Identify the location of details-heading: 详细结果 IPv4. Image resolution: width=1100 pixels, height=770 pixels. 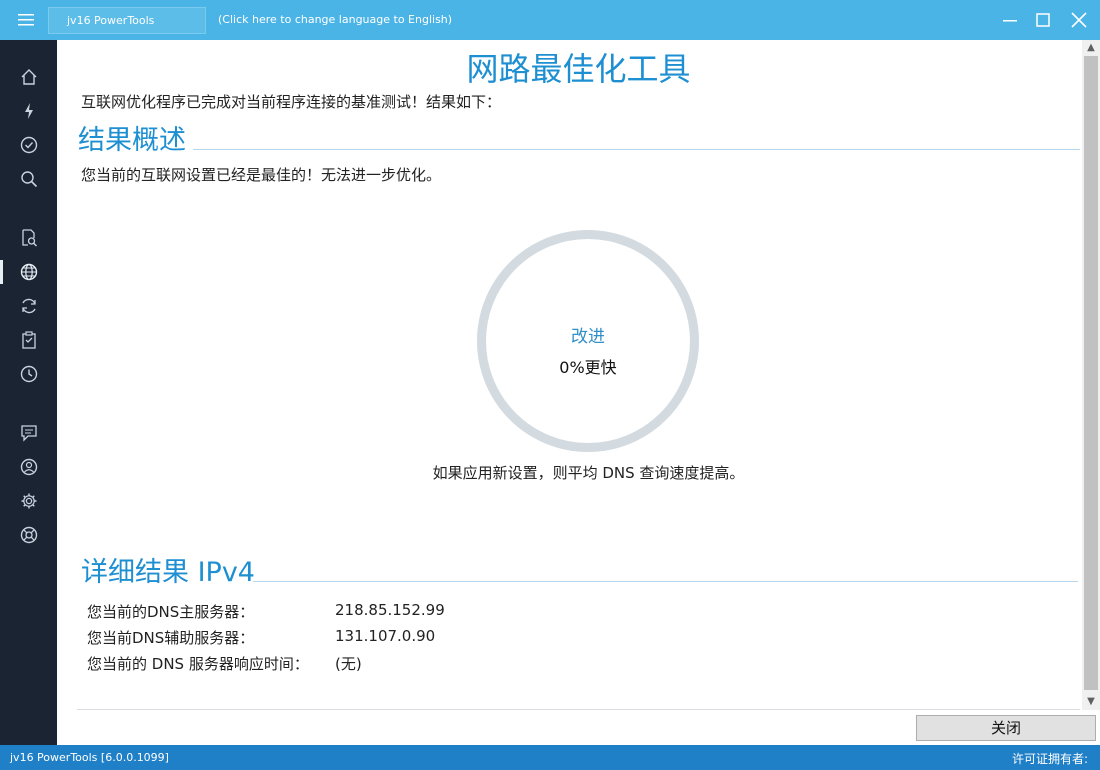
(168, 572).